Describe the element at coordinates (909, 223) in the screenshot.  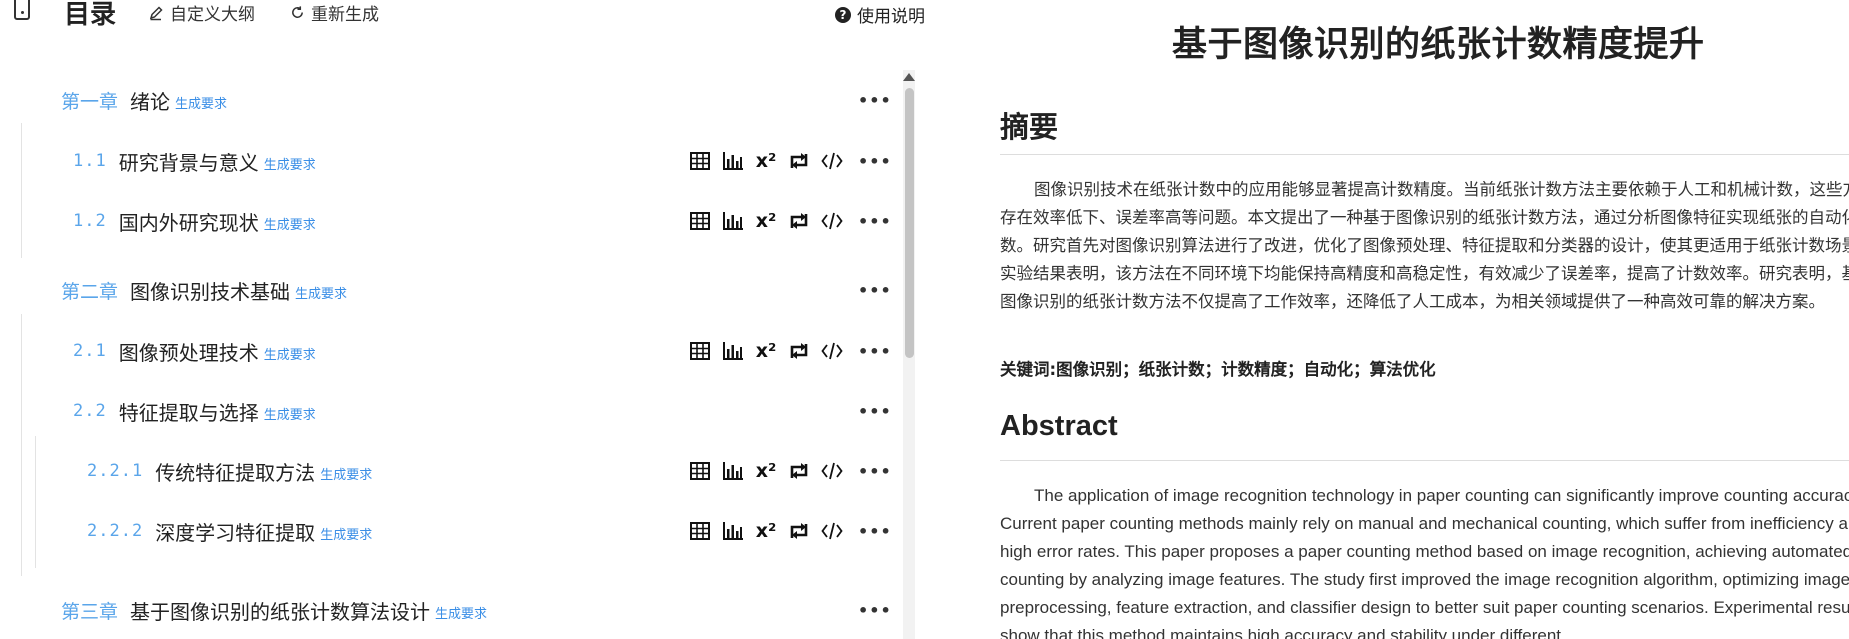
I see `outline-scrollbar-thumb` at that location.